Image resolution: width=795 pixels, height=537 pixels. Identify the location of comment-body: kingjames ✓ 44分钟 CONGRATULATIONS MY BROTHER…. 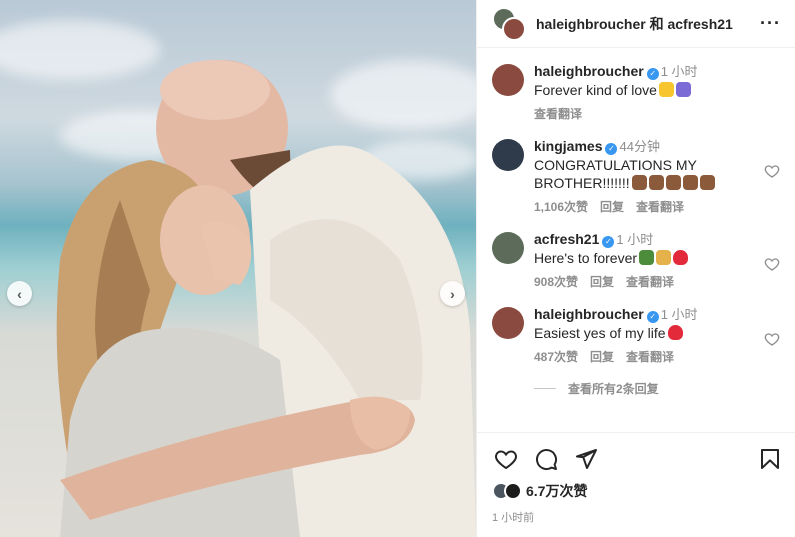
(657, 176).